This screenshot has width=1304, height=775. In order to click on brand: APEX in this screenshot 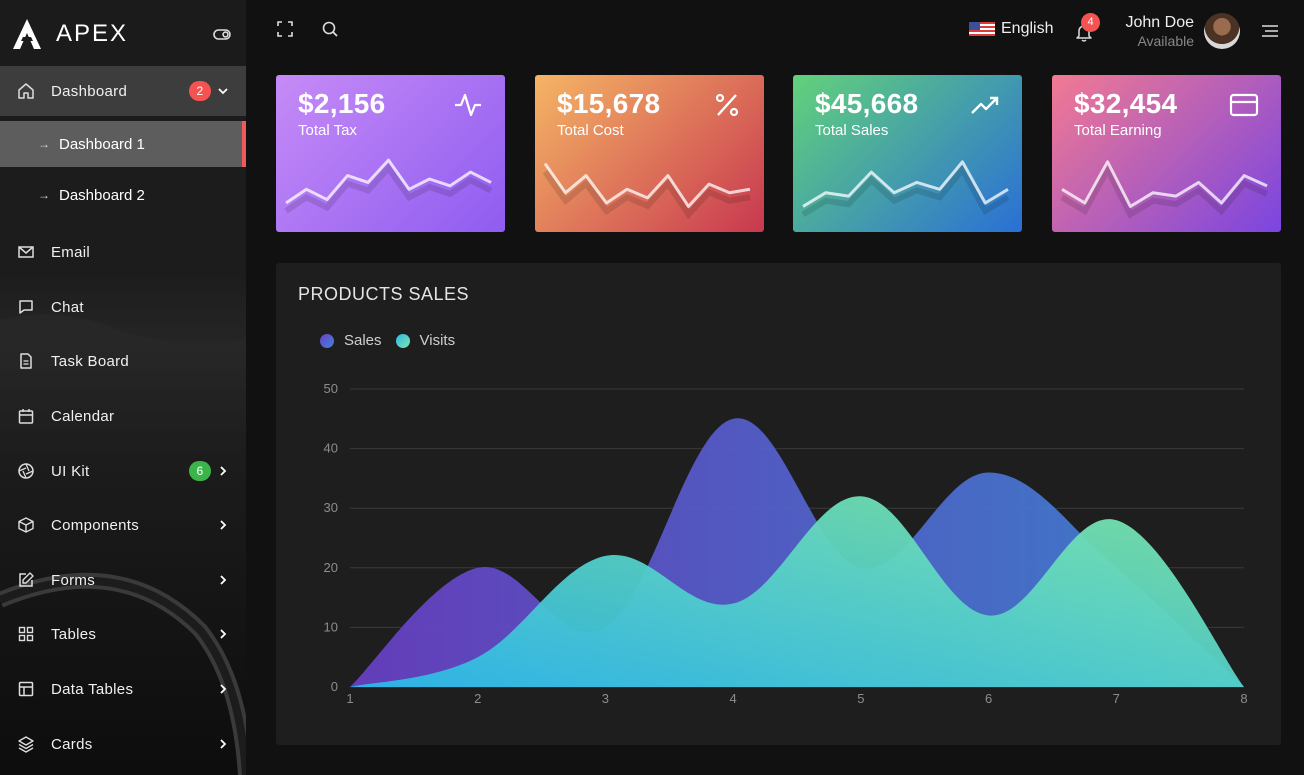, I will do `click(70, 34)`.